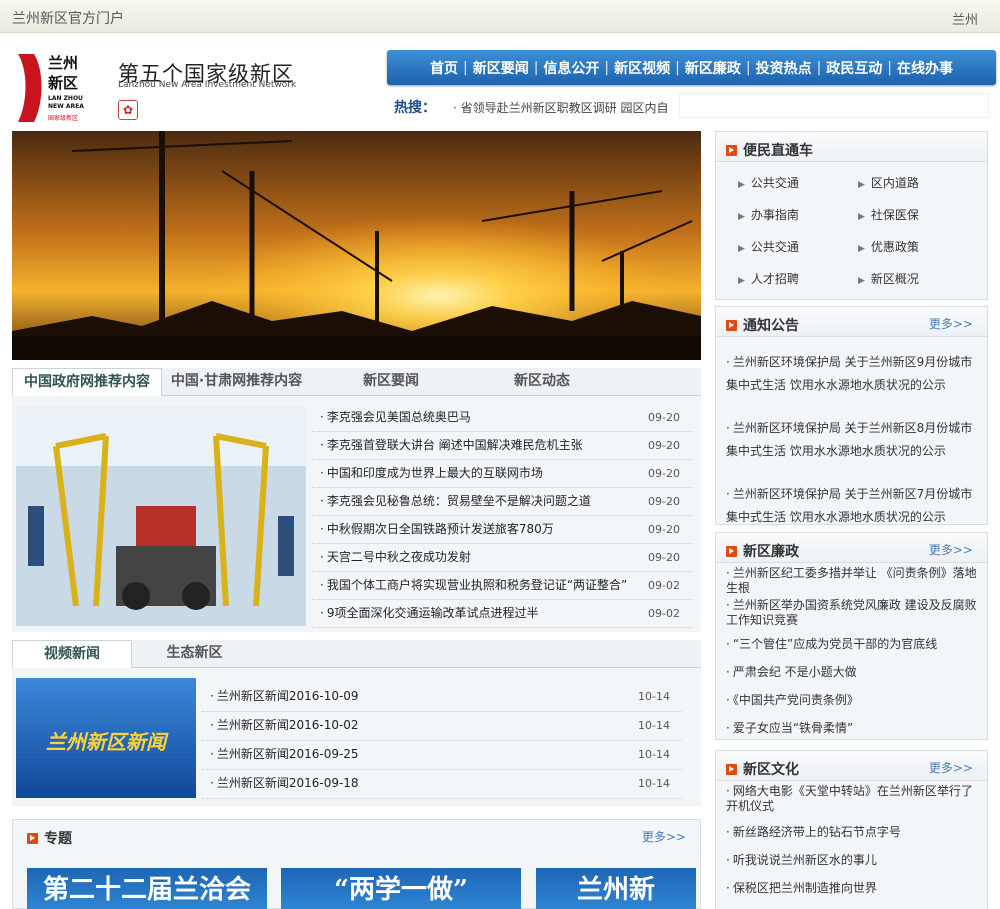  I want to click on list-item: 9项全面深化交通运输改革试点进程过半 09-02, so click(502, 614).